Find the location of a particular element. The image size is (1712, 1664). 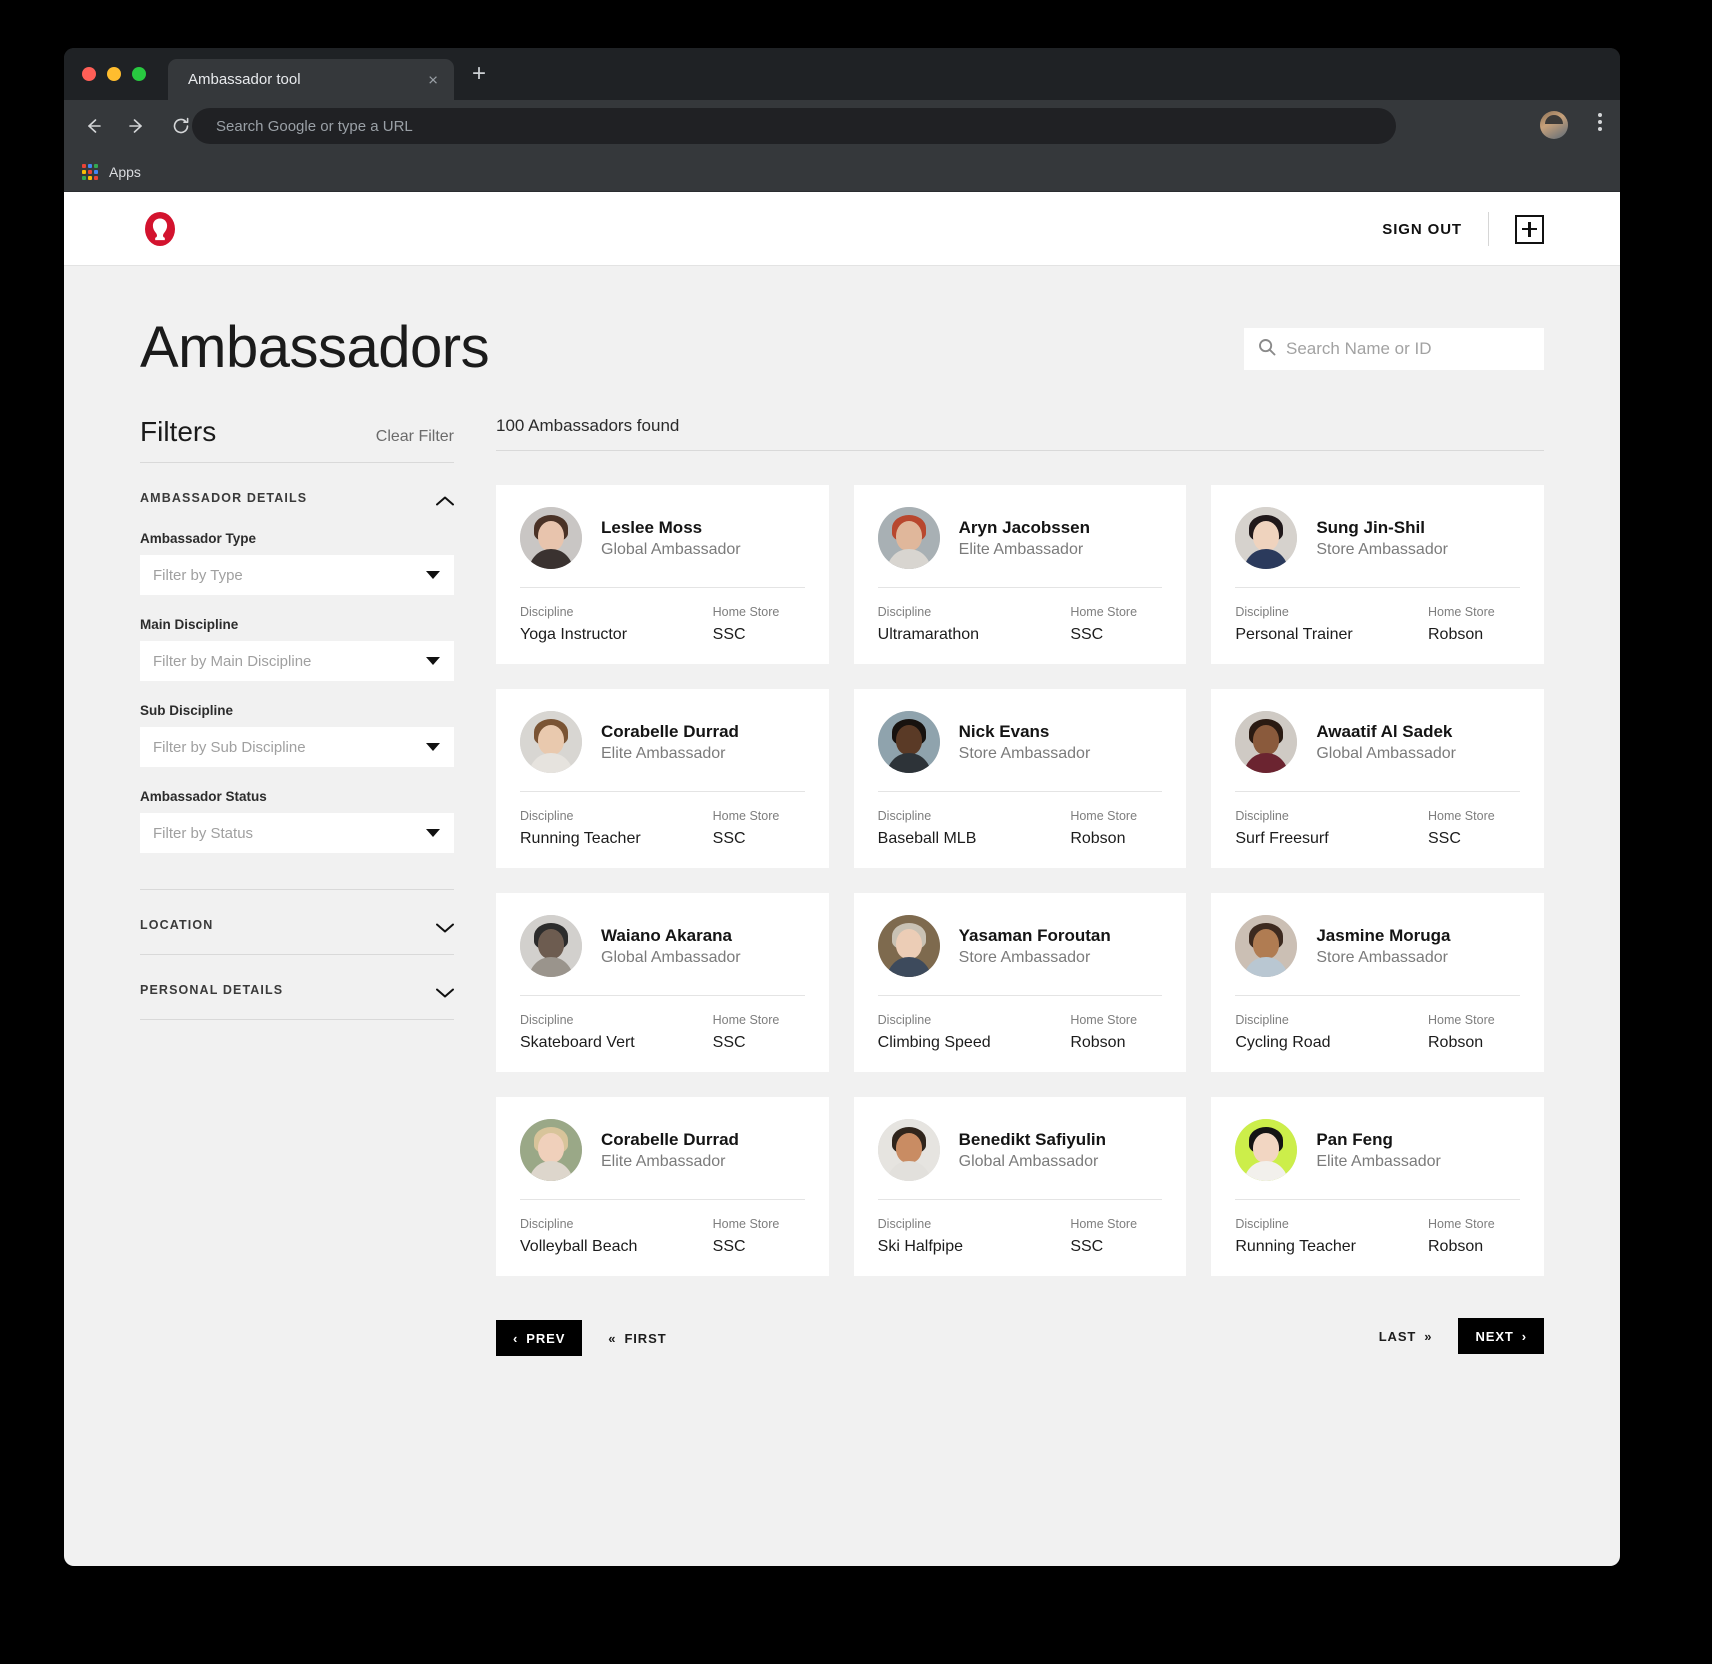

filter-field-sub-discipline: Sub Discipline Filter by Sub Discipline is located at coordinates (297, 735).